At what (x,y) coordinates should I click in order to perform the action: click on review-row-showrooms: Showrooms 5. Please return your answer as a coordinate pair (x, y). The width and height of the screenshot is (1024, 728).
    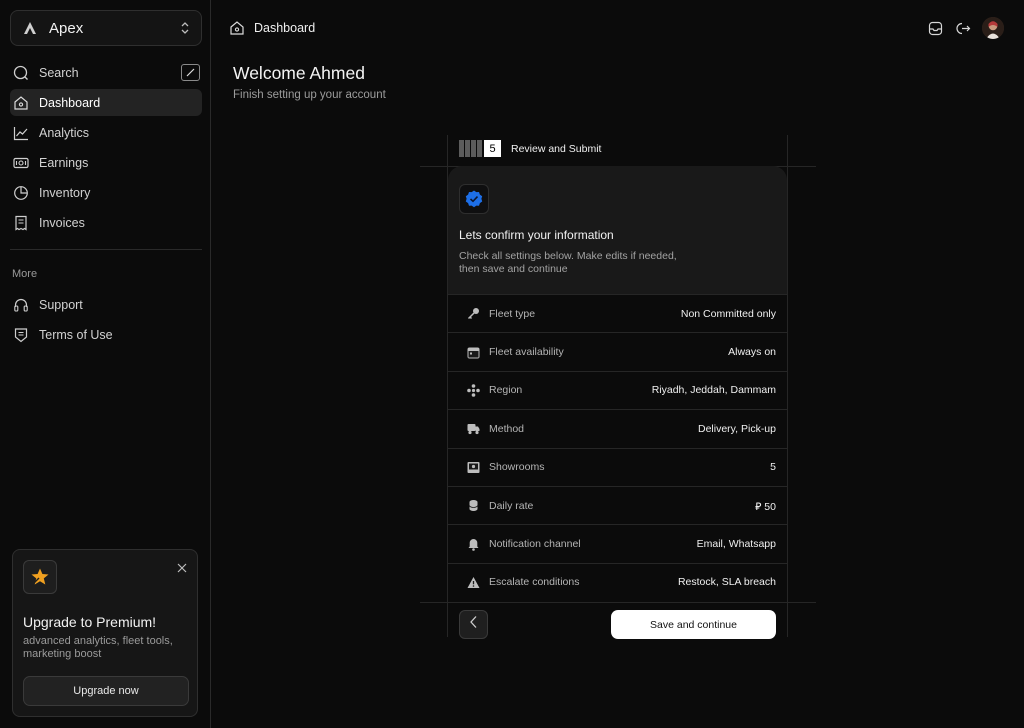
    Looking at the image, I should click on (617, 466).